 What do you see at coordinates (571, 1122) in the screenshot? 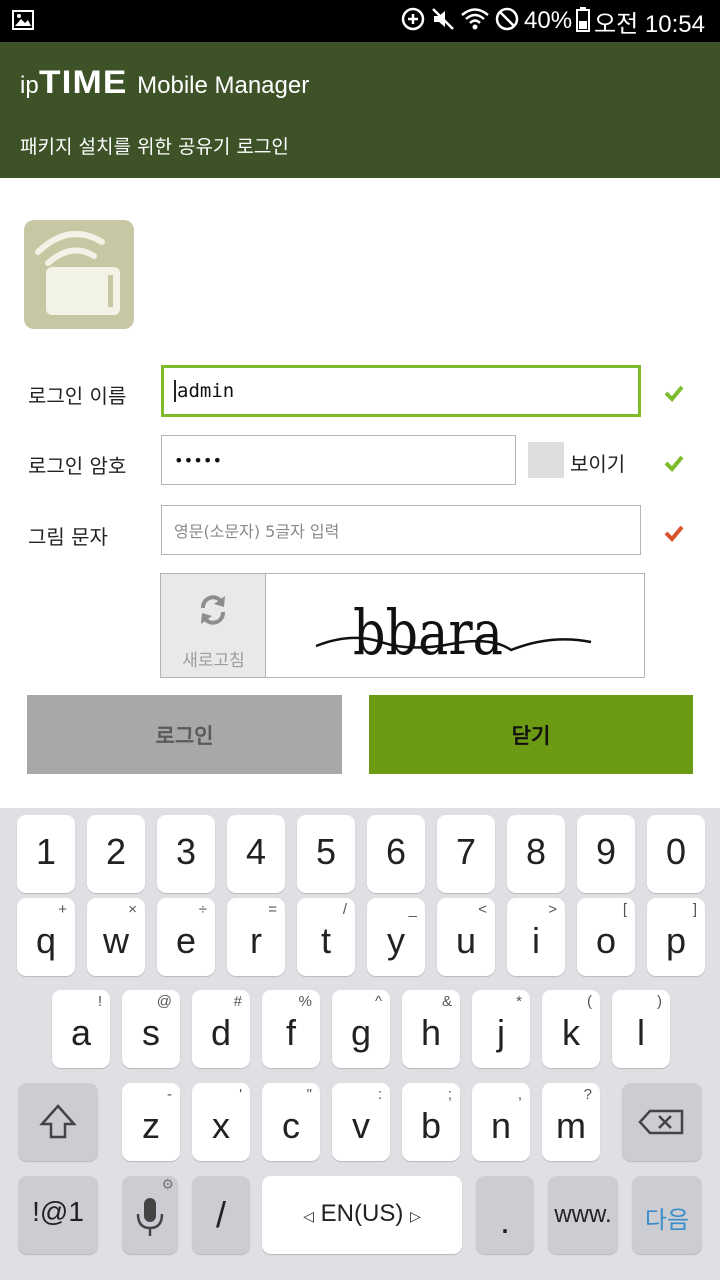
I see `key-m: m?` at bounding box center [571, 1122].